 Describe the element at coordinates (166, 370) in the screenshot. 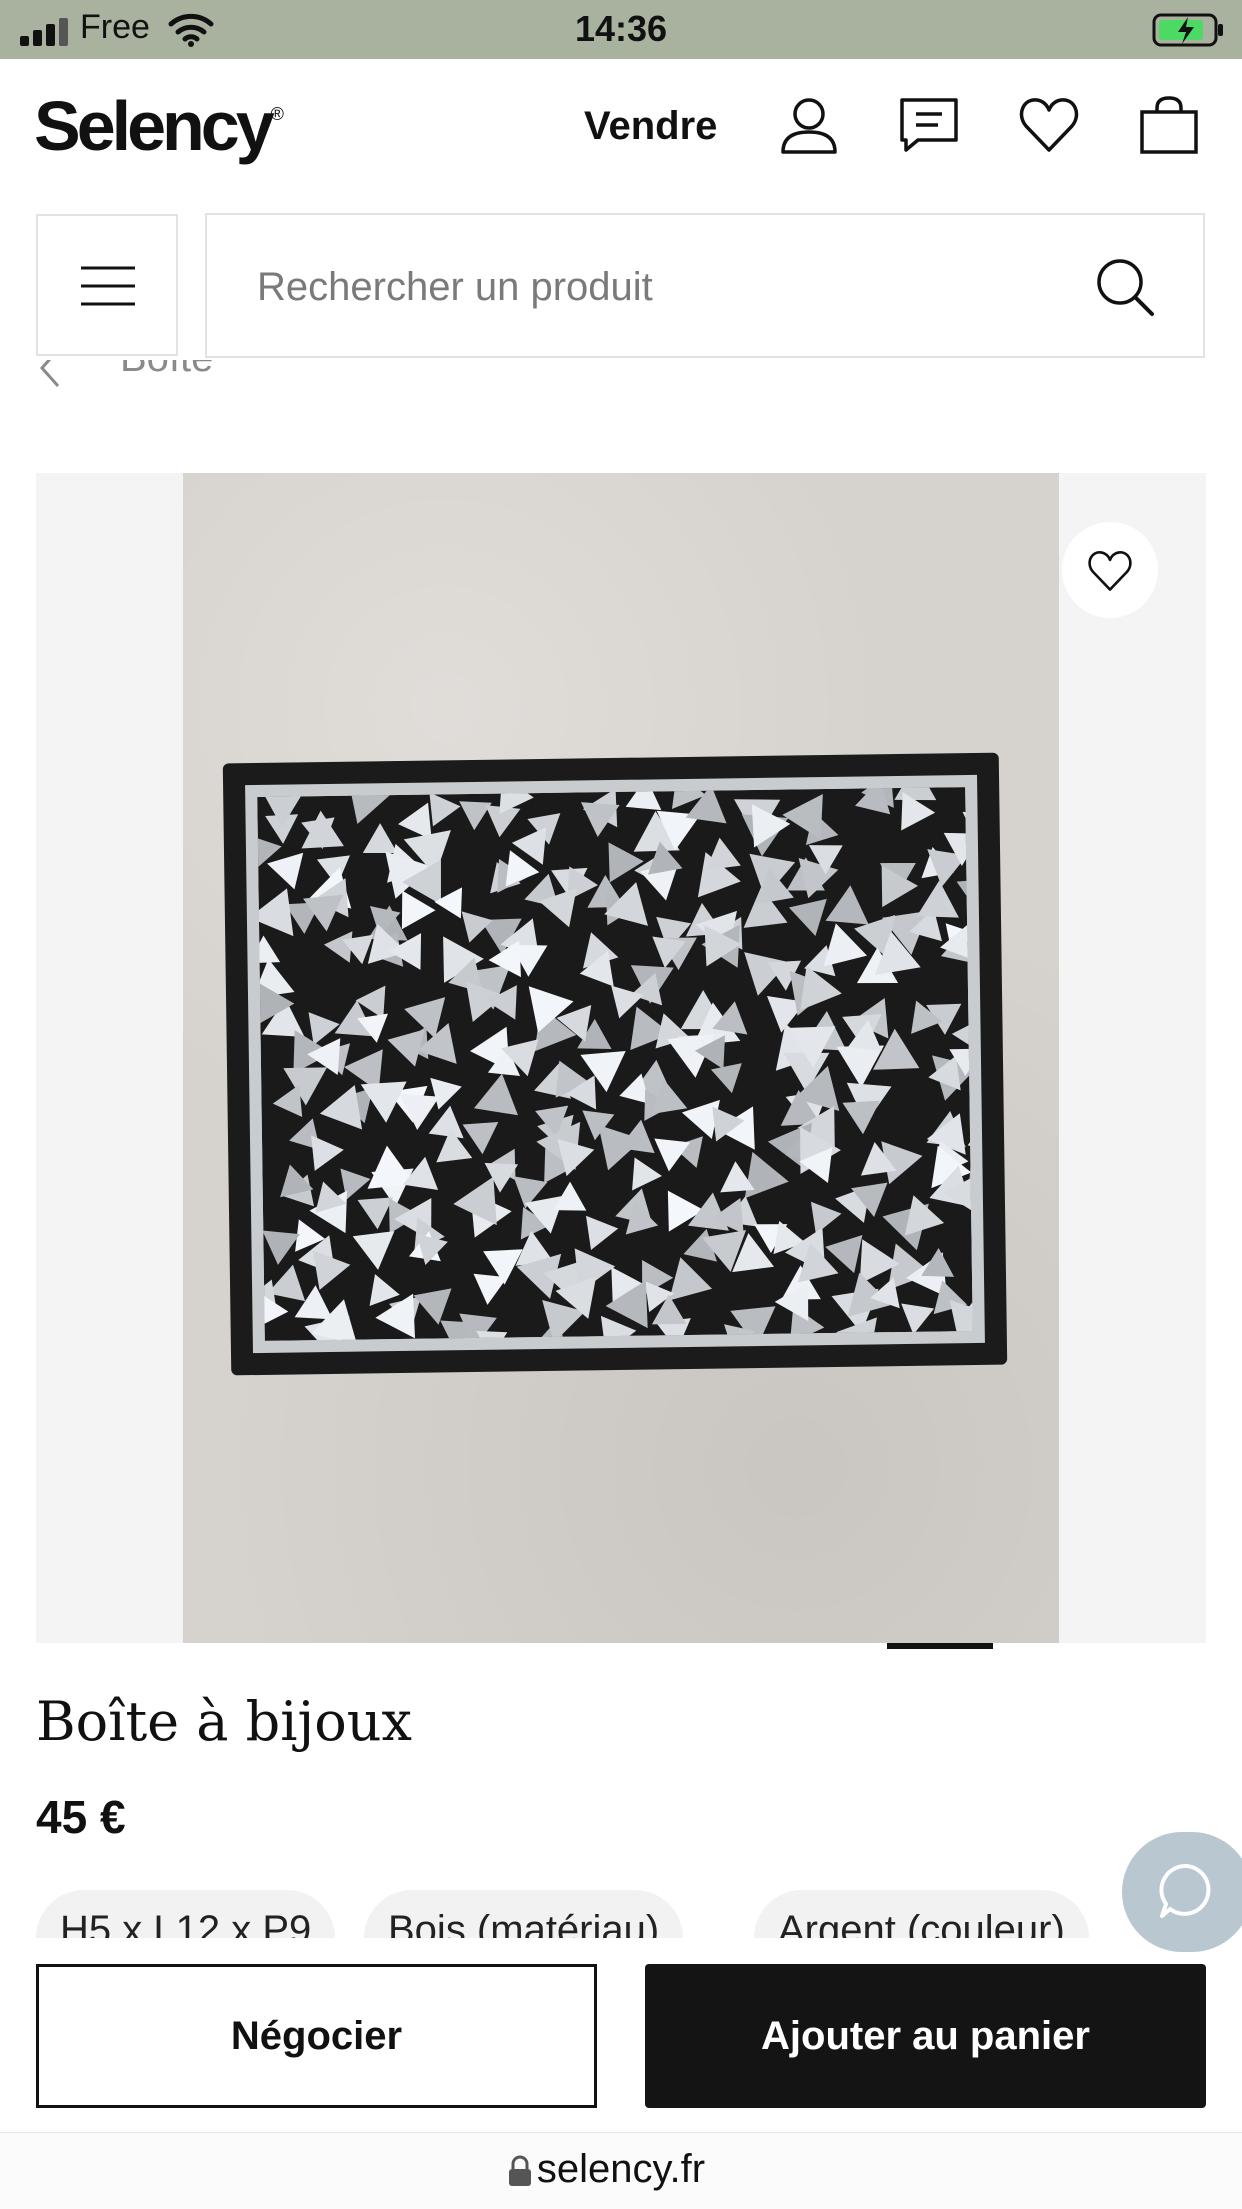

I see `breadcrumb-label: Boîte` at that location.